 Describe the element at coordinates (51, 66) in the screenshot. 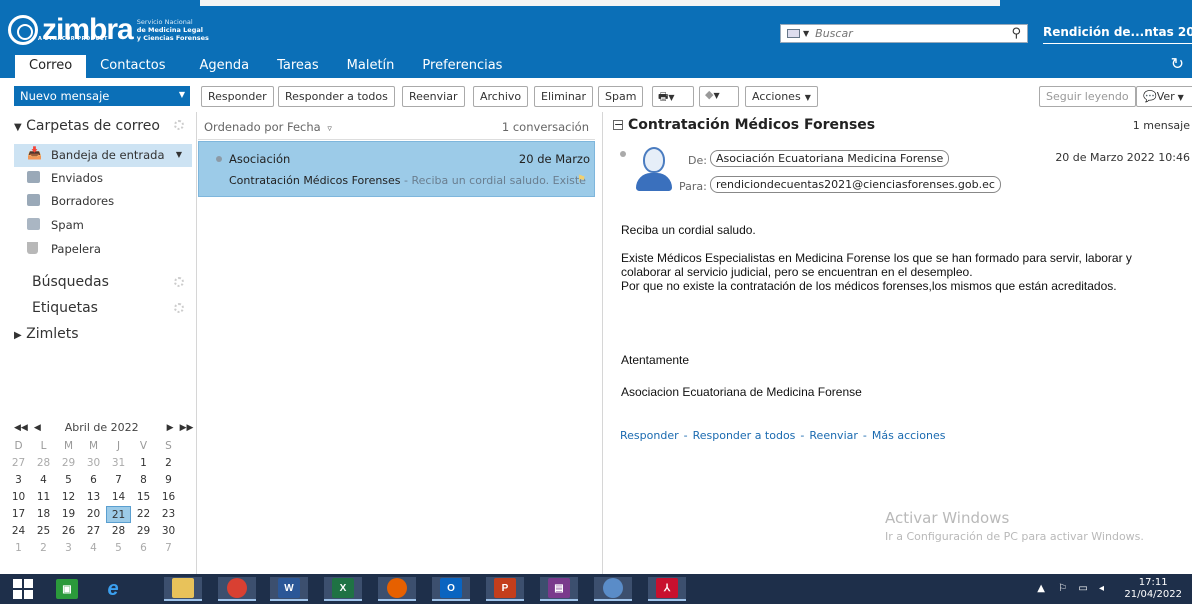

I see `tab-correo: Correo` at that location.